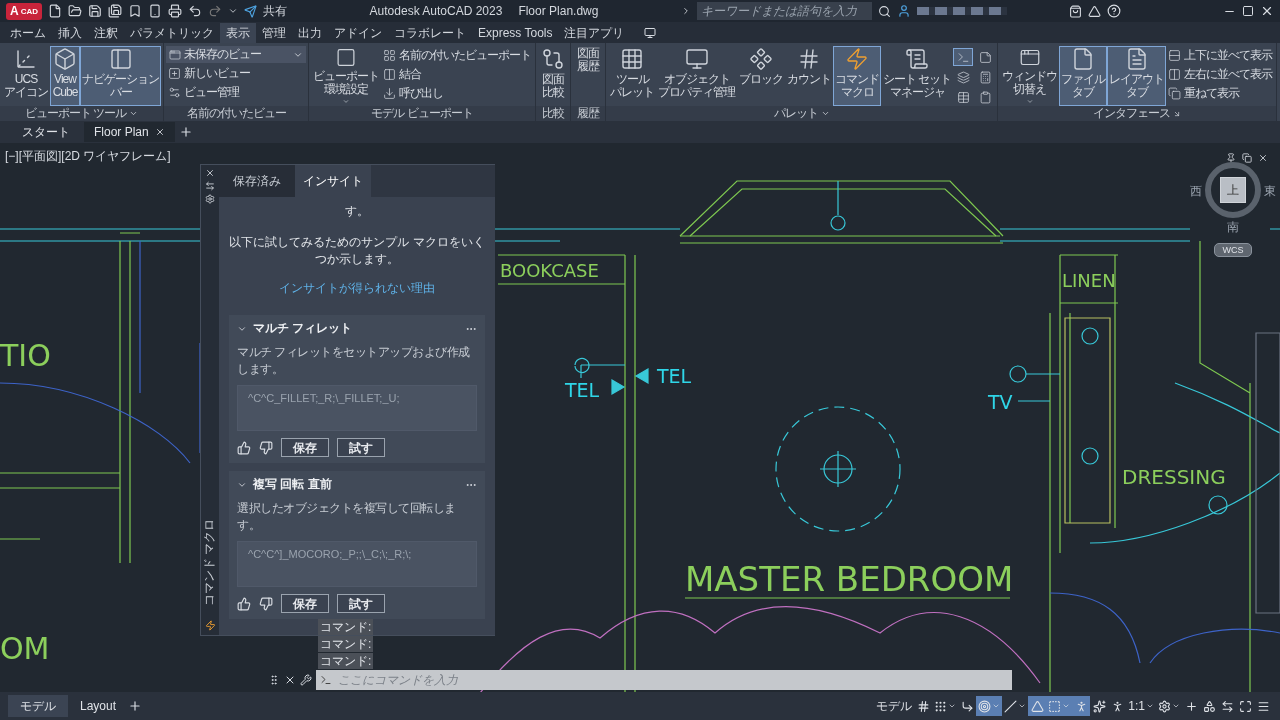 The height and width of the screenshot is (720, 1280). I want to click on file-tab: Floor Plan, so click(129, 132).